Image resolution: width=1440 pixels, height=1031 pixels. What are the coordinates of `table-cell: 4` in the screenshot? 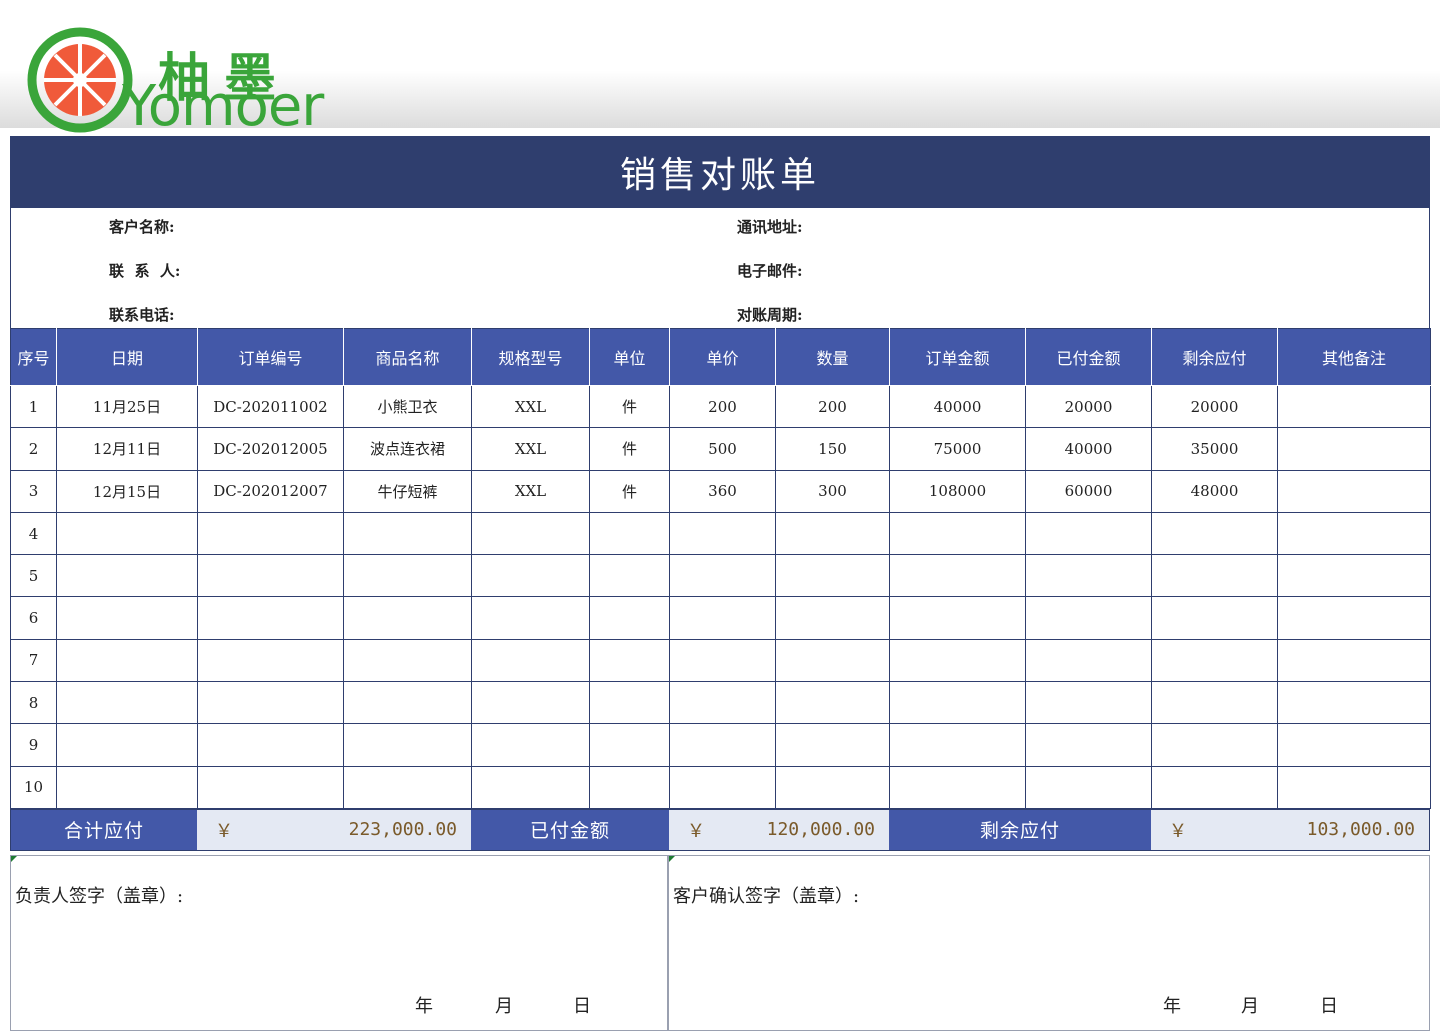 It's located at (33, 533).